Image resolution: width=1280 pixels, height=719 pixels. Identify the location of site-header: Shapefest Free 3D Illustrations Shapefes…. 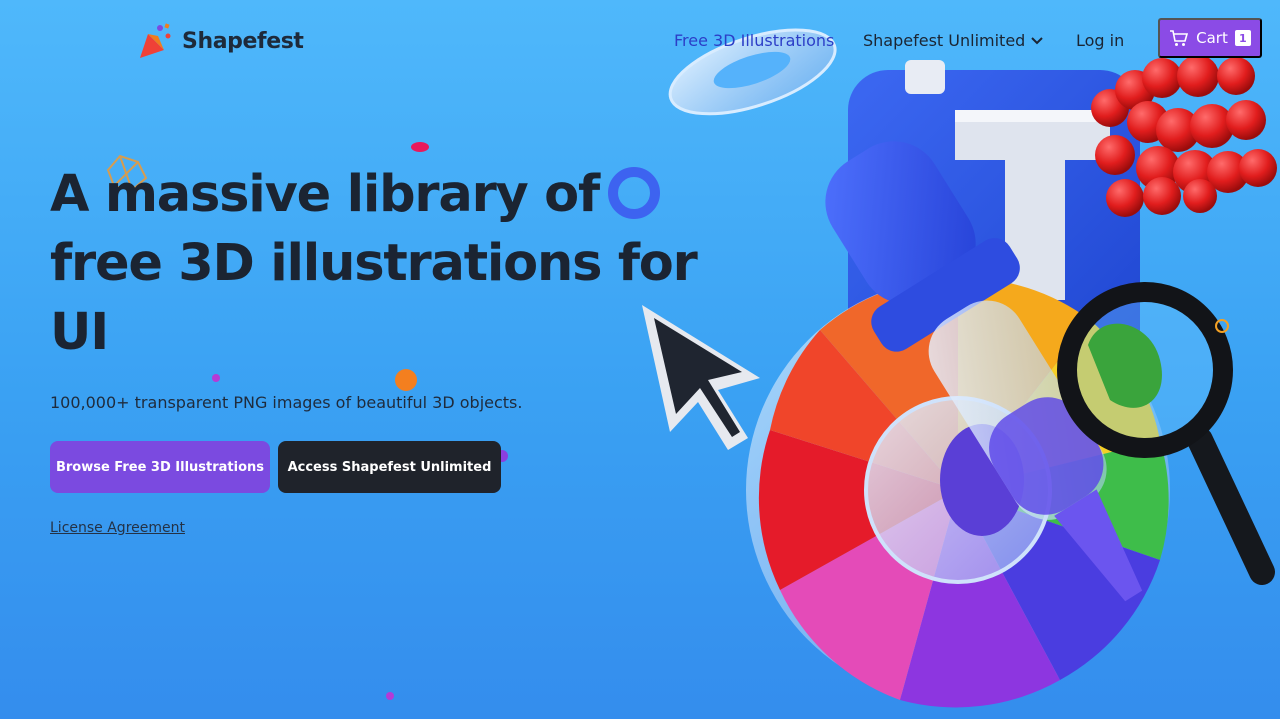
(640, 40).